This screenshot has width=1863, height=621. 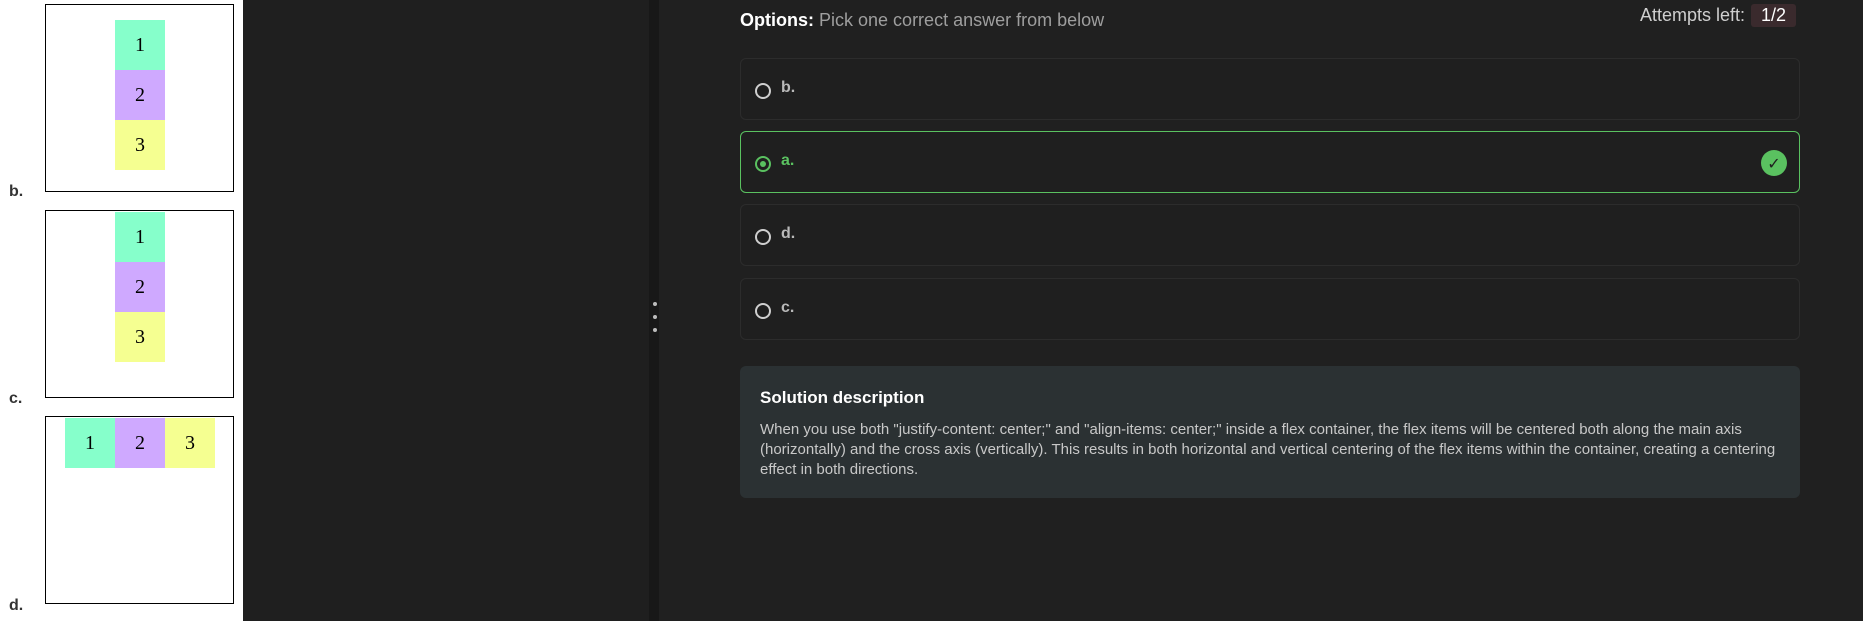 What do you see at coordinates (139, 510) in the screenshot?
I see `demo-box-d: 1 2 3` at bounding box center [139, 510].